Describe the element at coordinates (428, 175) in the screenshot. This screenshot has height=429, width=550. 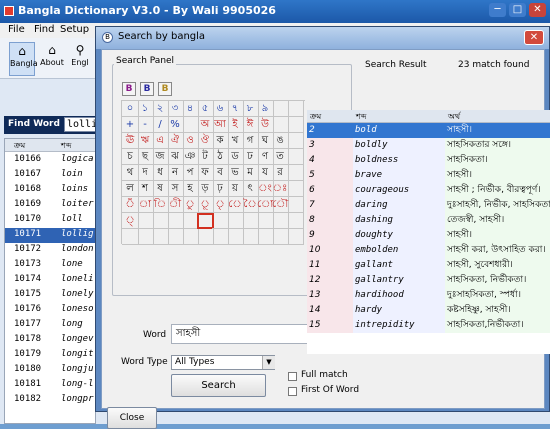
I see `result-row: 5 brave সাহসী।` at that location.